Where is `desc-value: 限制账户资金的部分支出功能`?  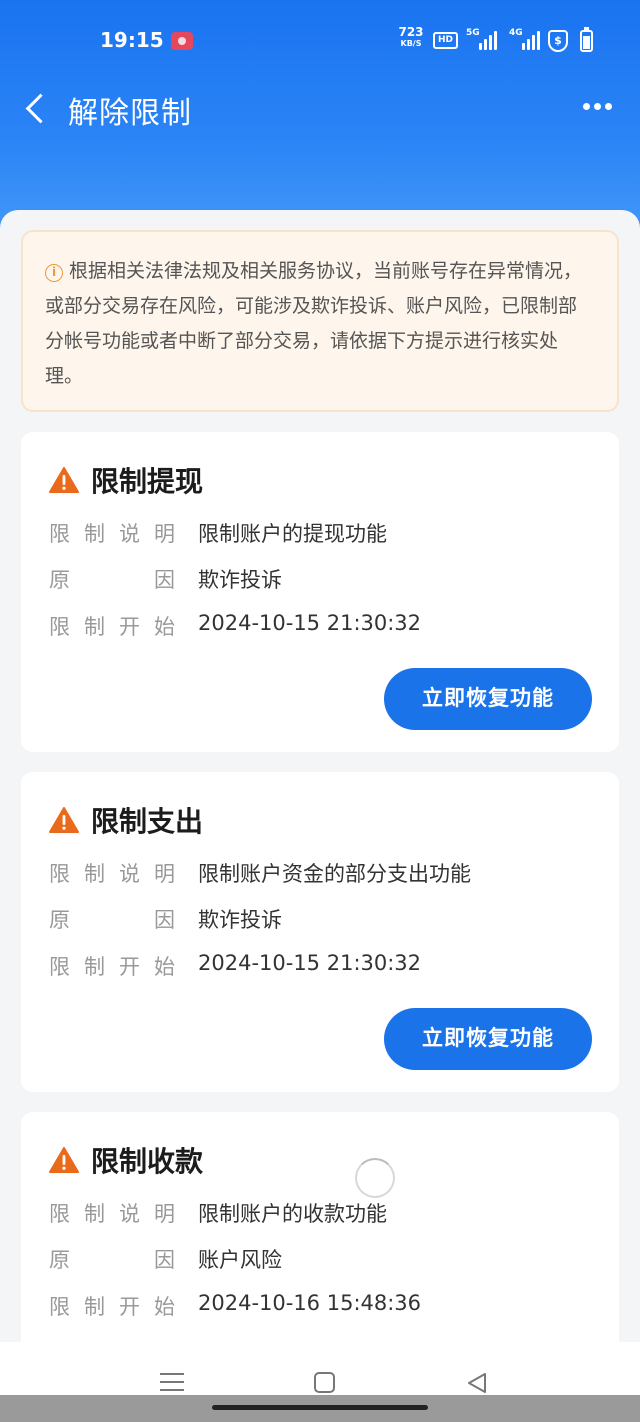
desc-value: 限制账户资金的部分支出功能 is located at coordinates (334, 874).